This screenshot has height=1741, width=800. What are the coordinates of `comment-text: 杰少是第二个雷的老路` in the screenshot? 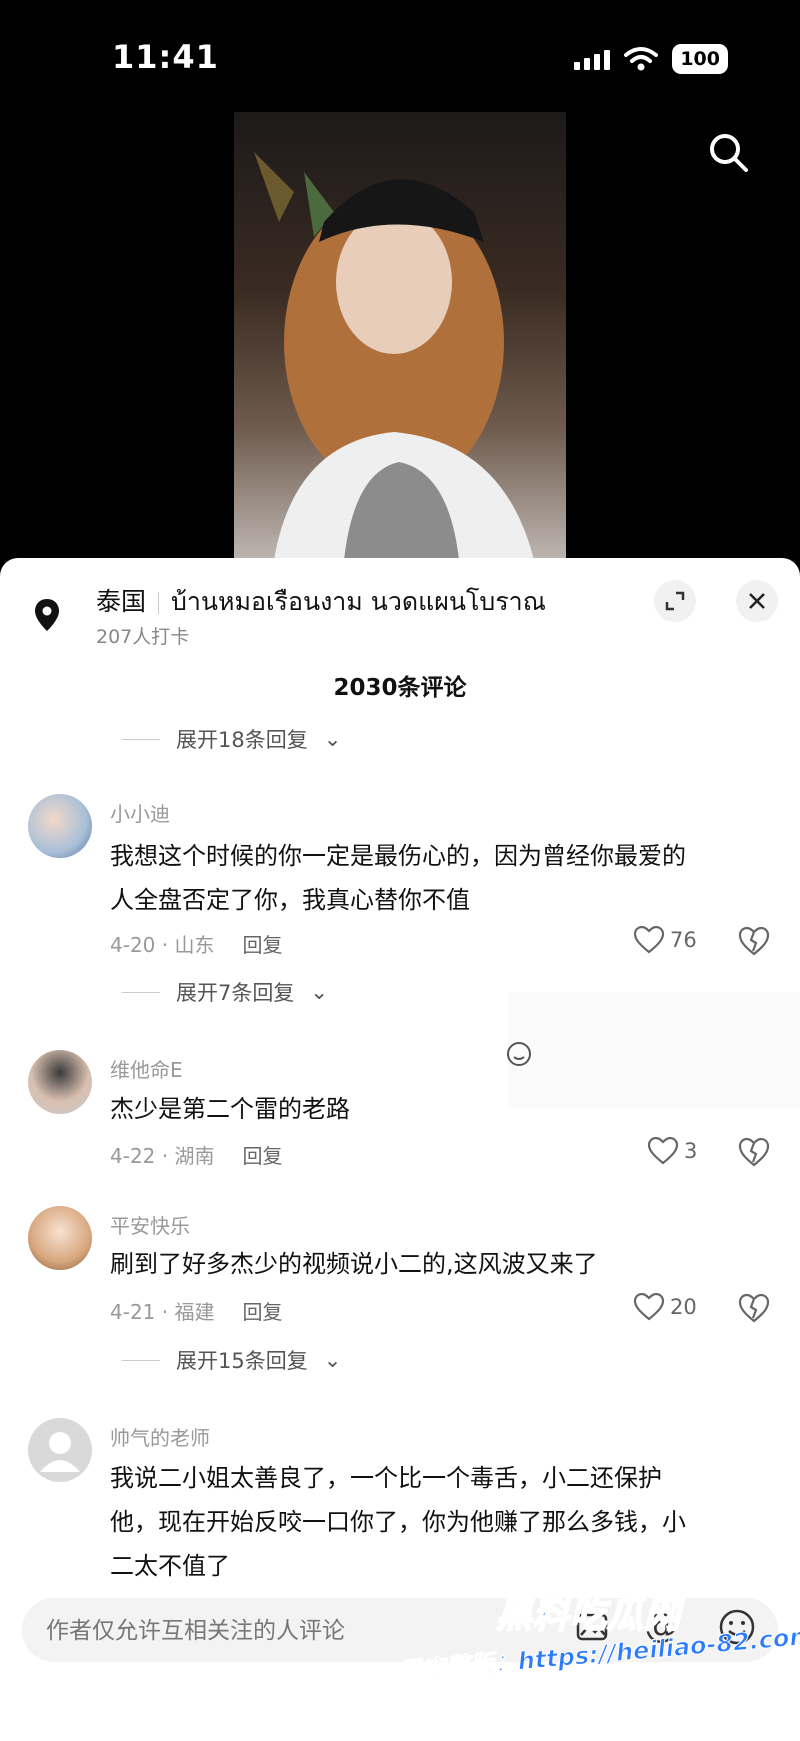 It's located at (230, 1109).